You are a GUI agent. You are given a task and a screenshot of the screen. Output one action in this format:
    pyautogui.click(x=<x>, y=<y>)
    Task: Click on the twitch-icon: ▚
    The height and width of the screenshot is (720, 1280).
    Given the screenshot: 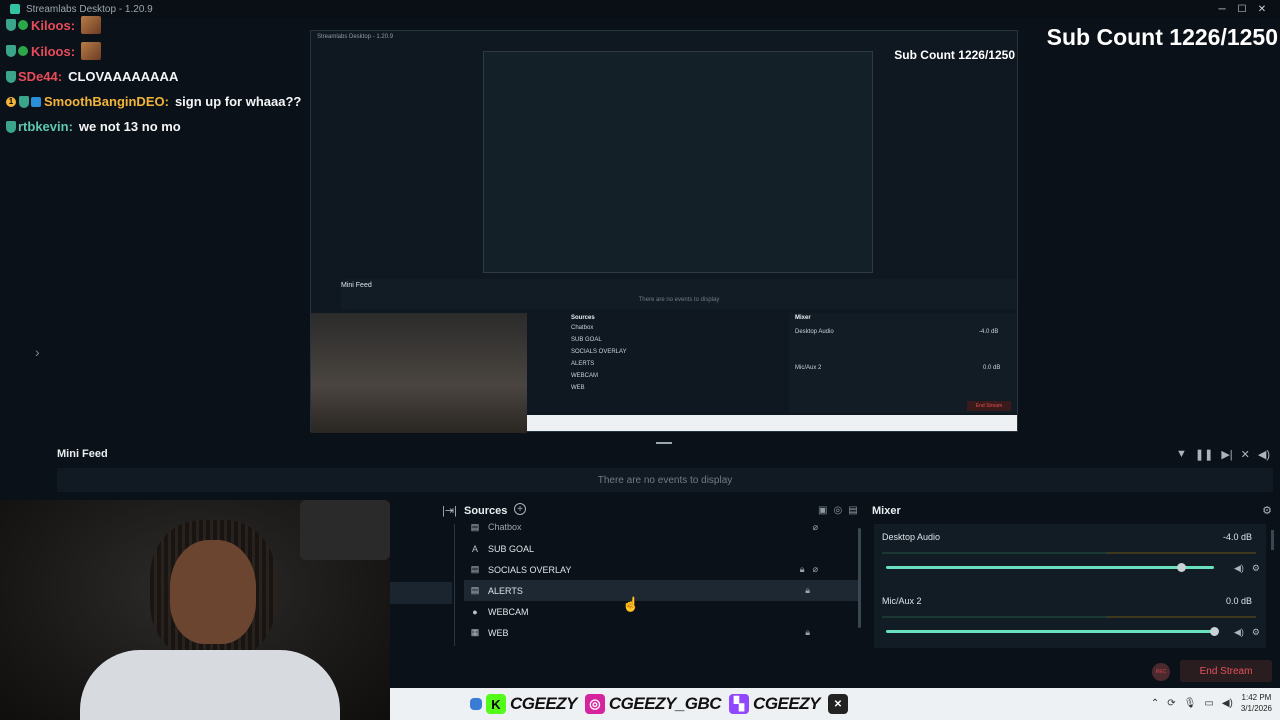 What is the action you would take?
    pyautogui.click(x=739, y=704)
    